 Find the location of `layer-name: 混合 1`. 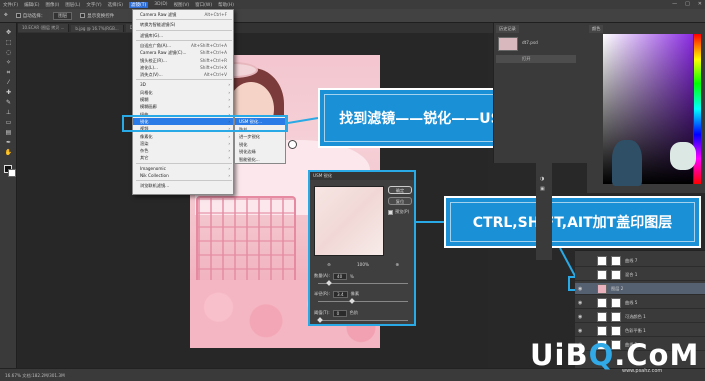

layer-name: 混合 1 is located at coordinates (631, 274).